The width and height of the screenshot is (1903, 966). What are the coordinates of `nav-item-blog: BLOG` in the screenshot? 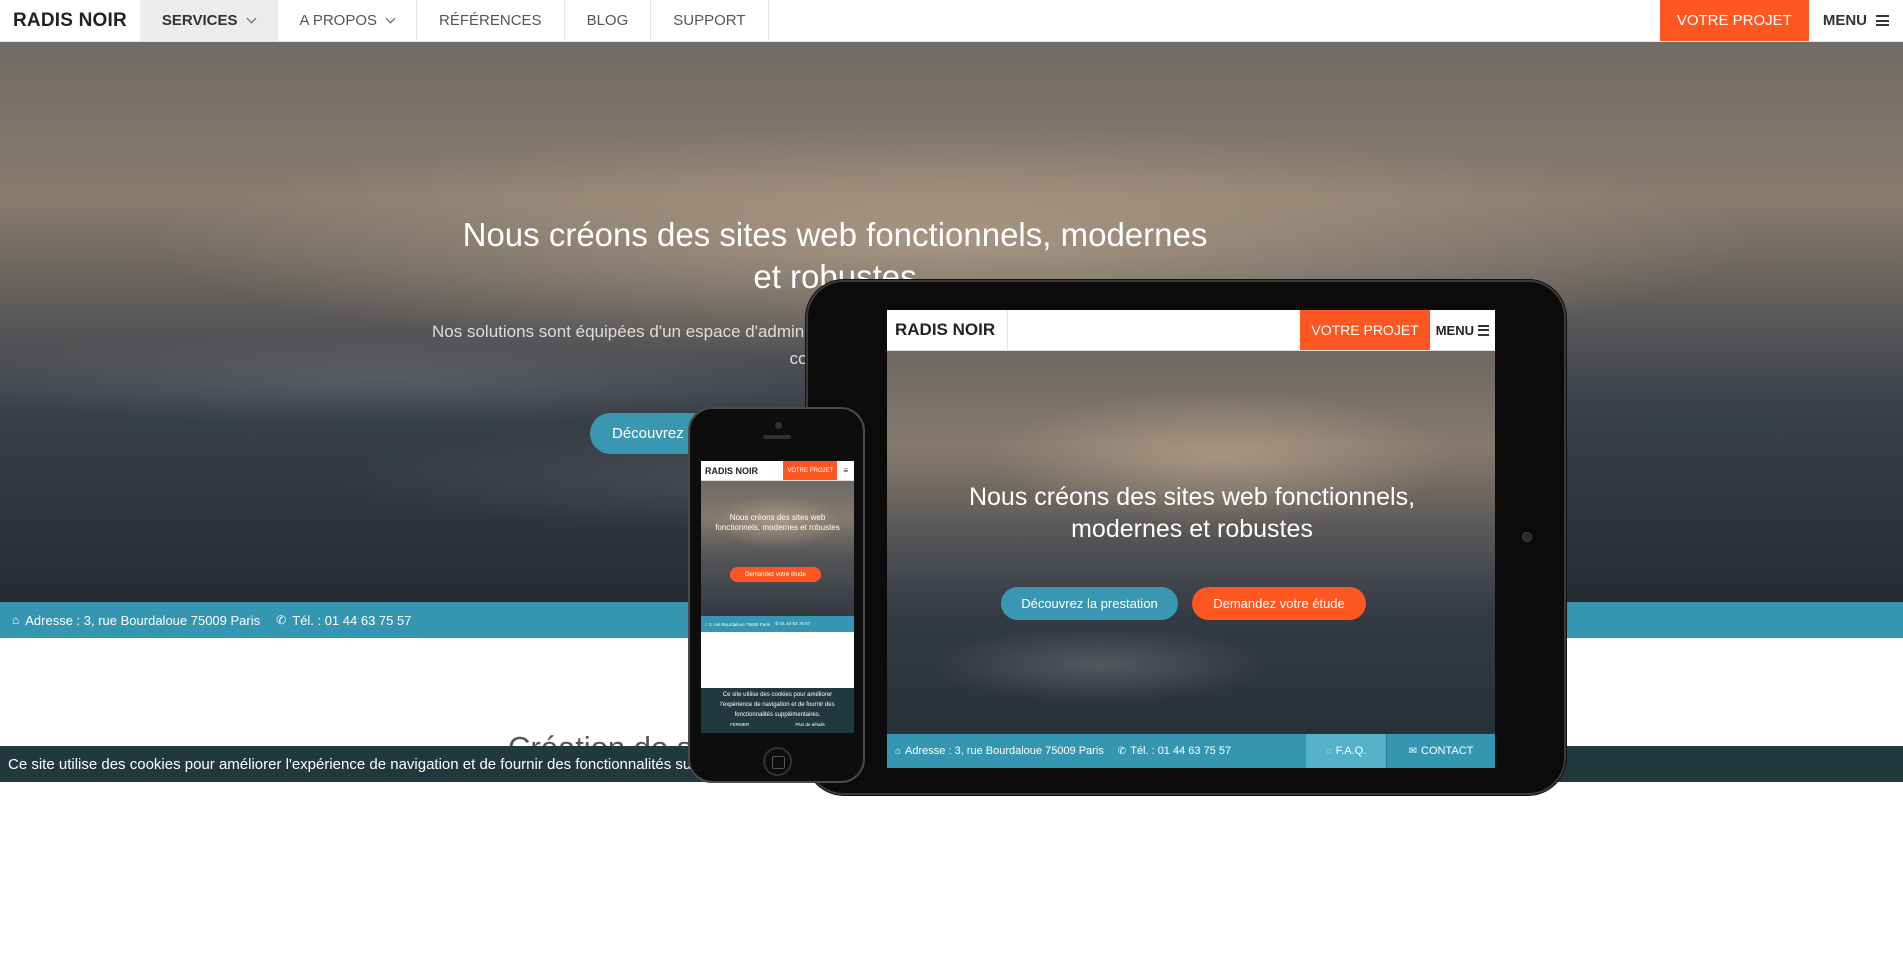 It's located at (608, 20).